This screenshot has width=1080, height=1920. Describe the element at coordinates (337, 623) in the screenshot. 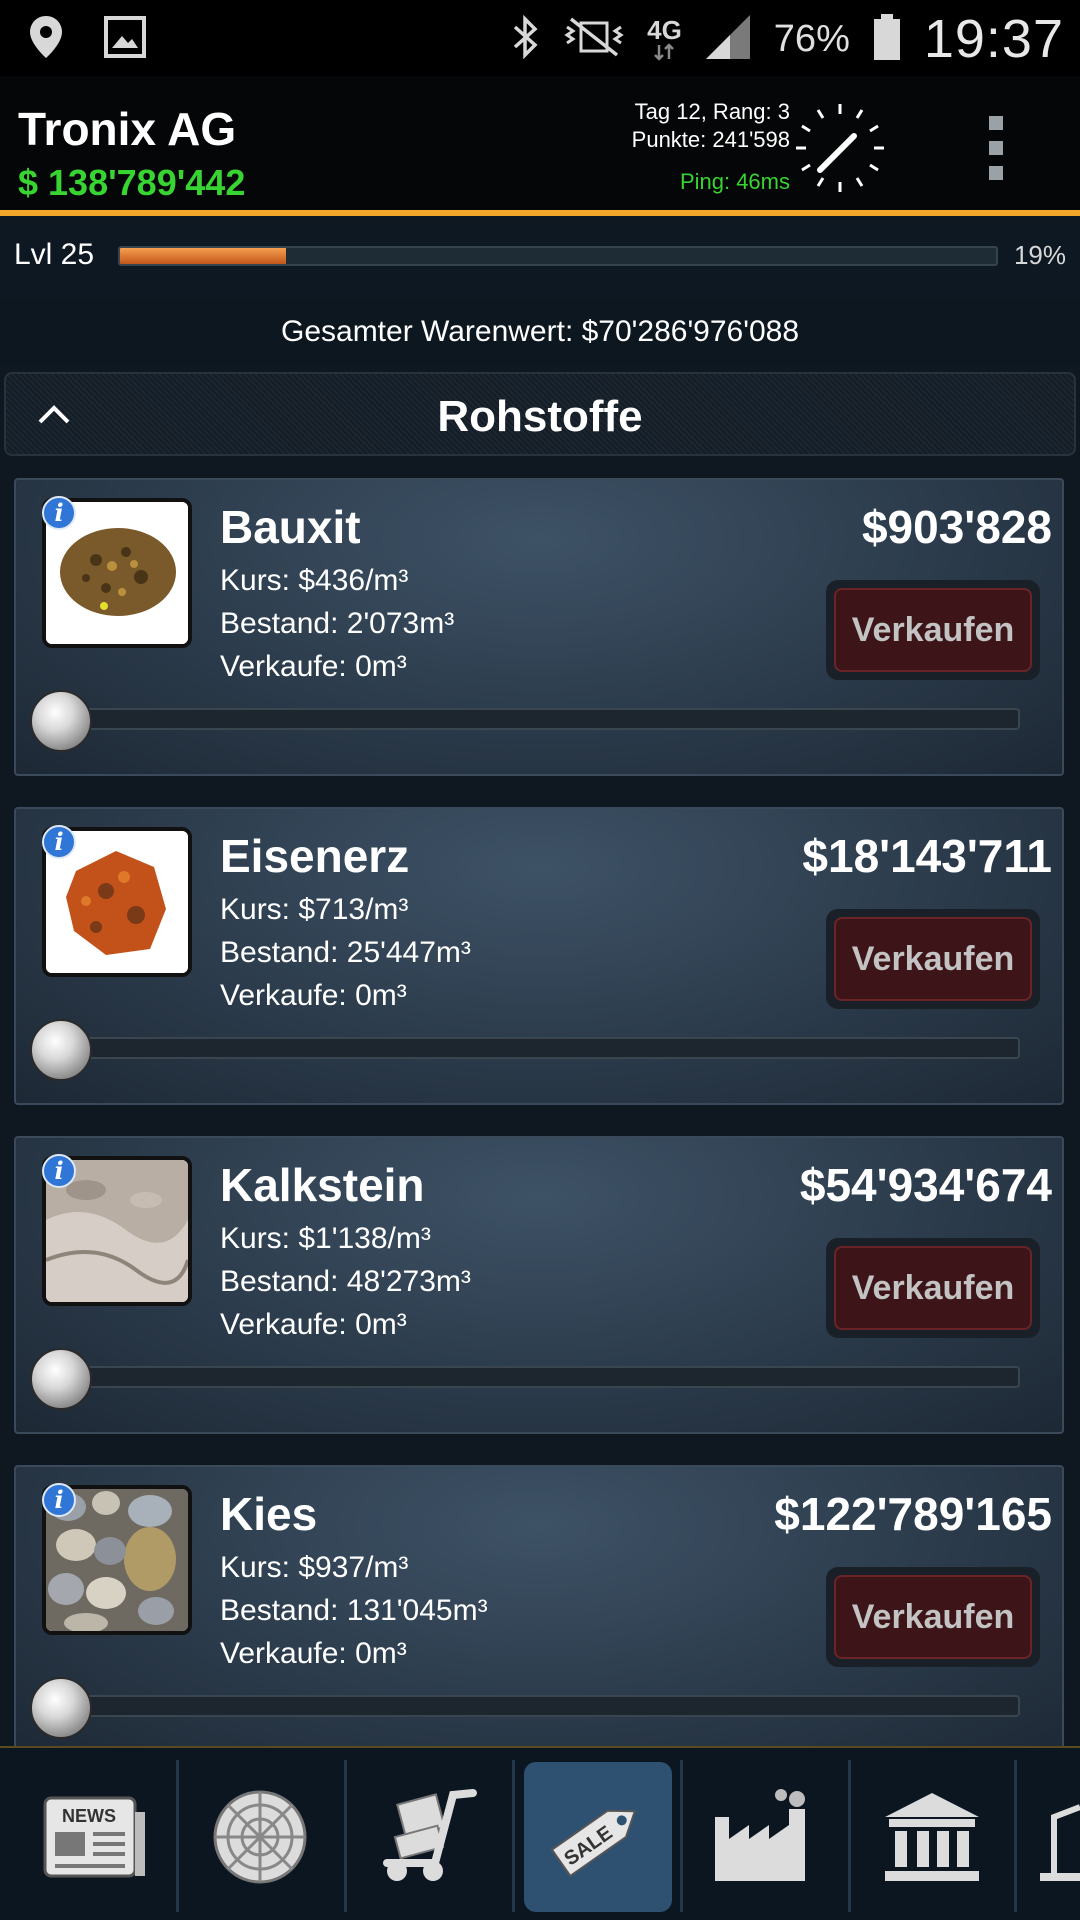

I see `commodity-stock: Bestand: 2'073m³` at that location.